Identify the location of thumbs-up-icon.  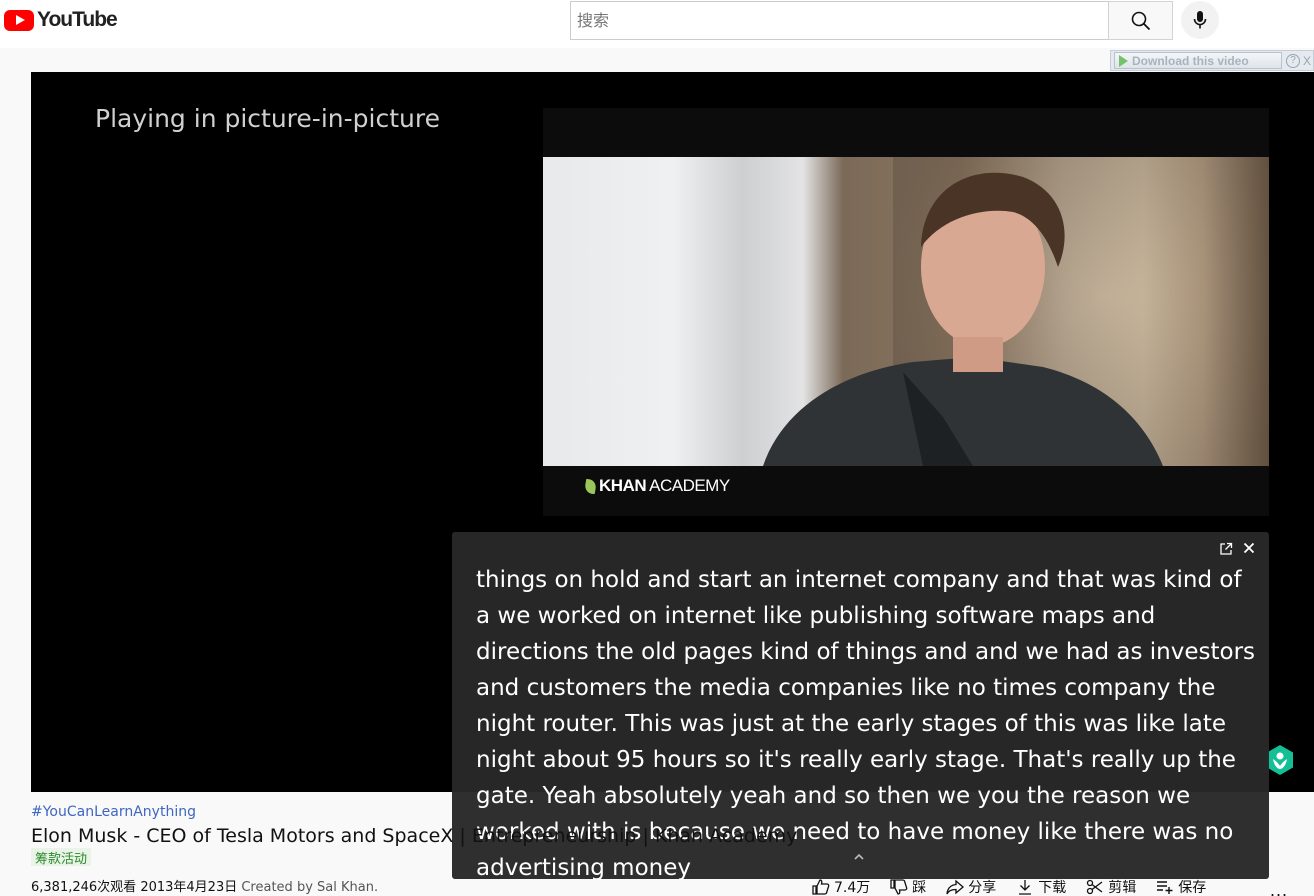
(821, 887).